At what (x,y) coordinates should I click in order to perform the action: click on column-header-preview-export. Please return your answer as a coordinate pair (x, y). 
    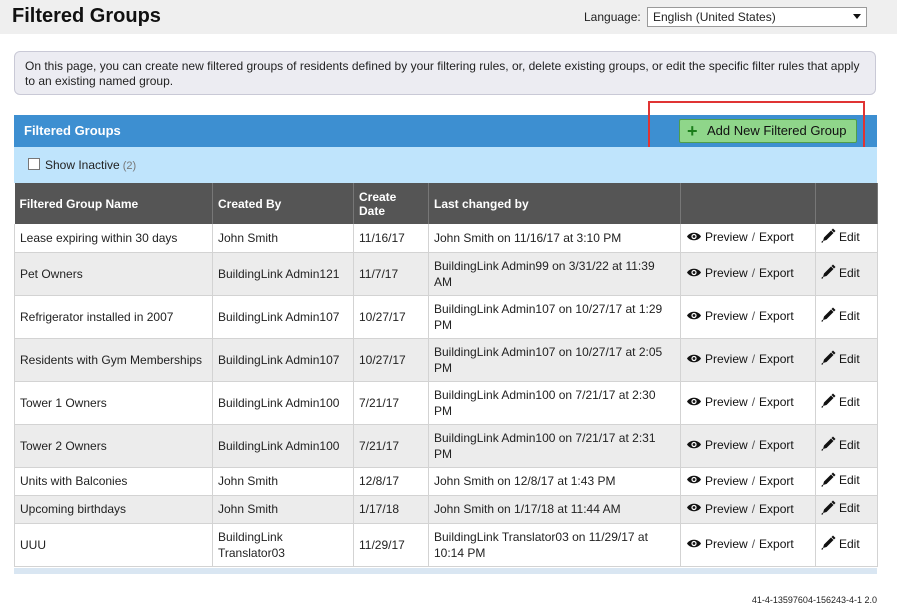
    Looking at the image, I should click on (748, 203).